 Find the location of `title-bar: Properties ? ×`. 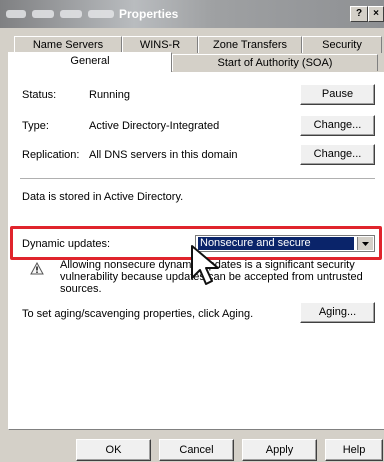

title-bar: Properties ? × is located at coordinates (192, 14).